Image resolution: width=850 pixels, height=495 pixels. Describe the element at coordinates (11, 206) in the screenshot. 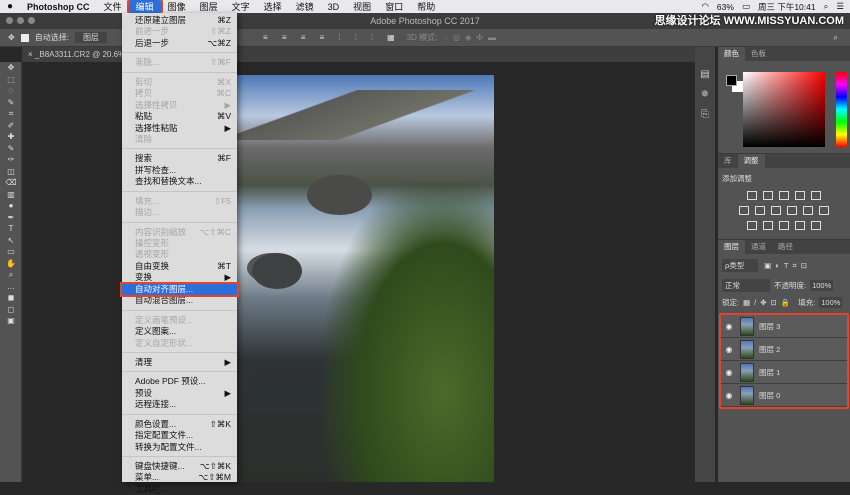

I see `tool-icon: ●` at that location.